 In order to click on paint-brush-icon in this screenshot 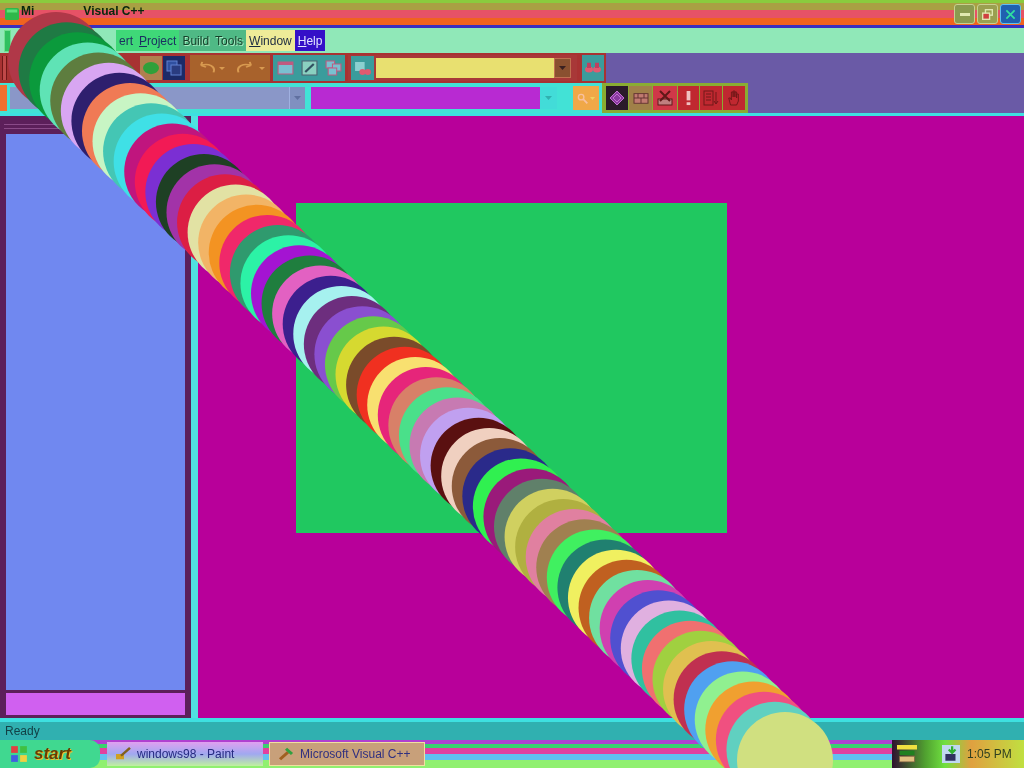, I will do `click(123, 754)`.